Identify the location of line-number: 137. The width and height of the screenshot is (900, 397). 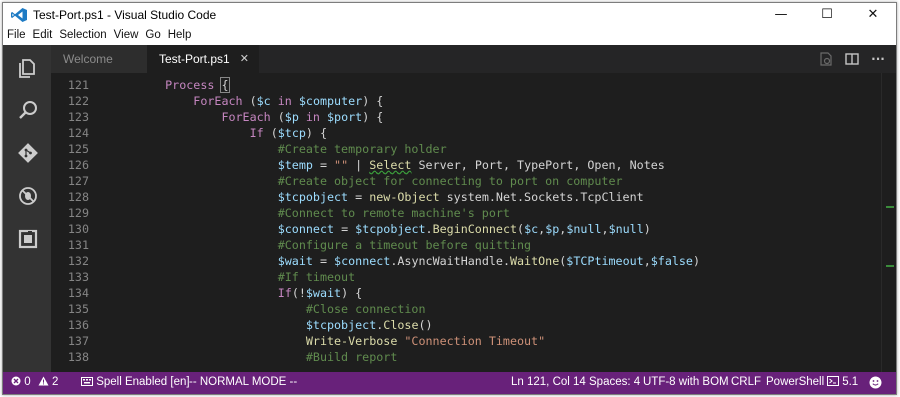
(78, 341).